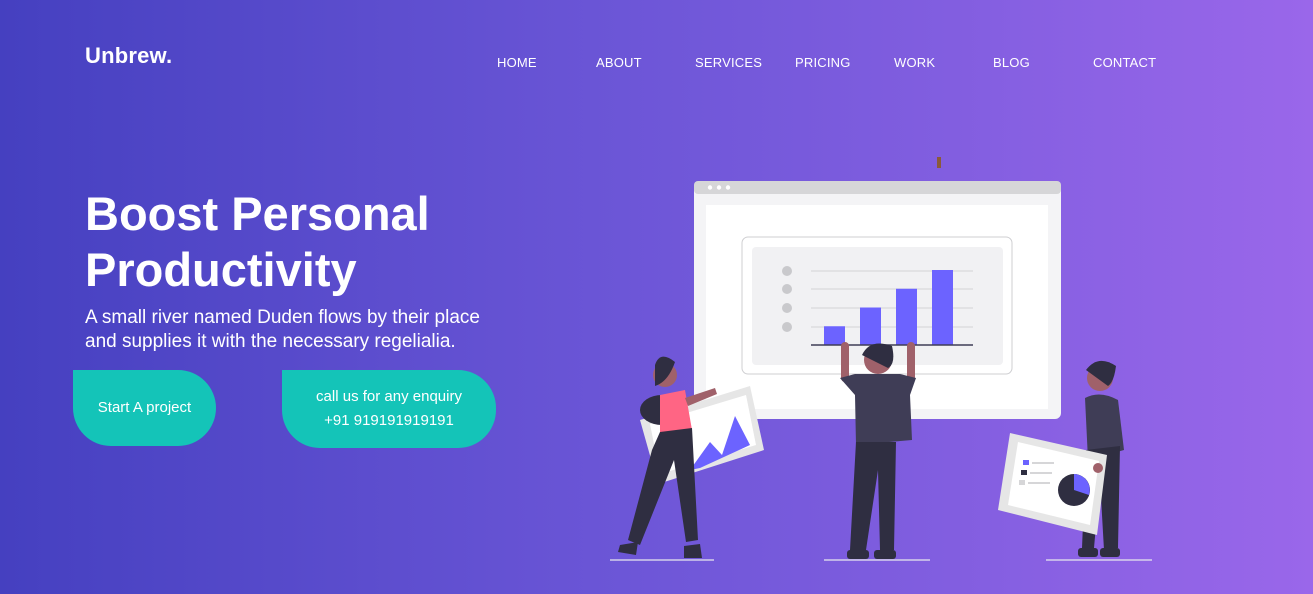 This screenshot has width=1313, height=594. Describe the element at coordinates (911, 362) in the screenshot. I see `man-center-arm` at that location.